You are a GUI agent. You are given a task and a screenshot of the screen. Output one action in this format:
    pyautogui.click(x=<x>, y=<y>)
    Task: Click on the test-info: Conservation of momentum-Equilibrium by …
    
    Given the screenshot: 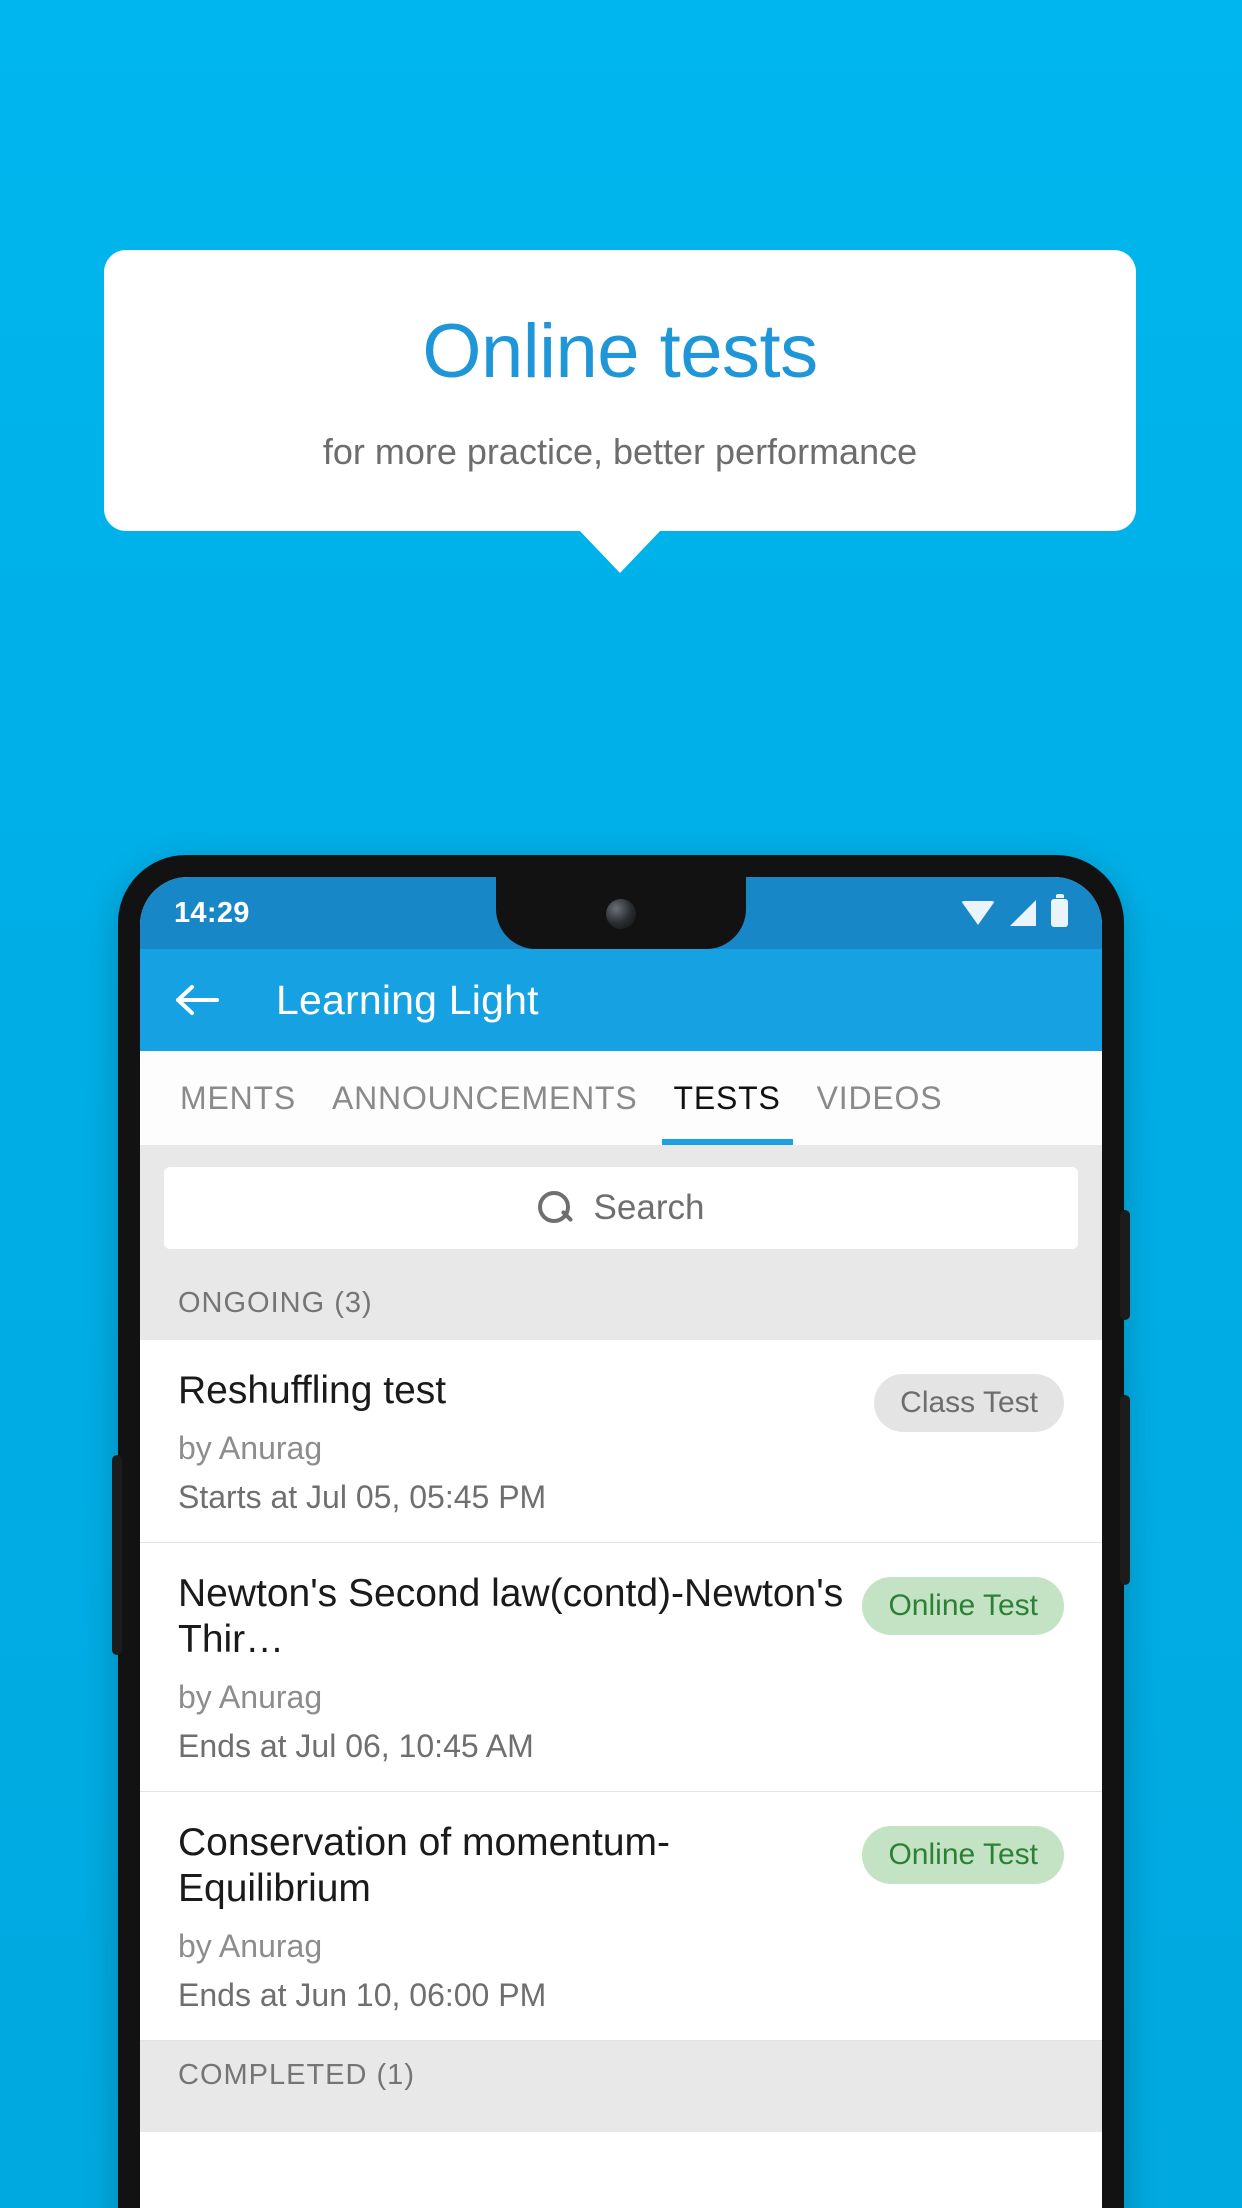 What is the action you would take?
    pyautogui.click(x=512, y=1917)
    